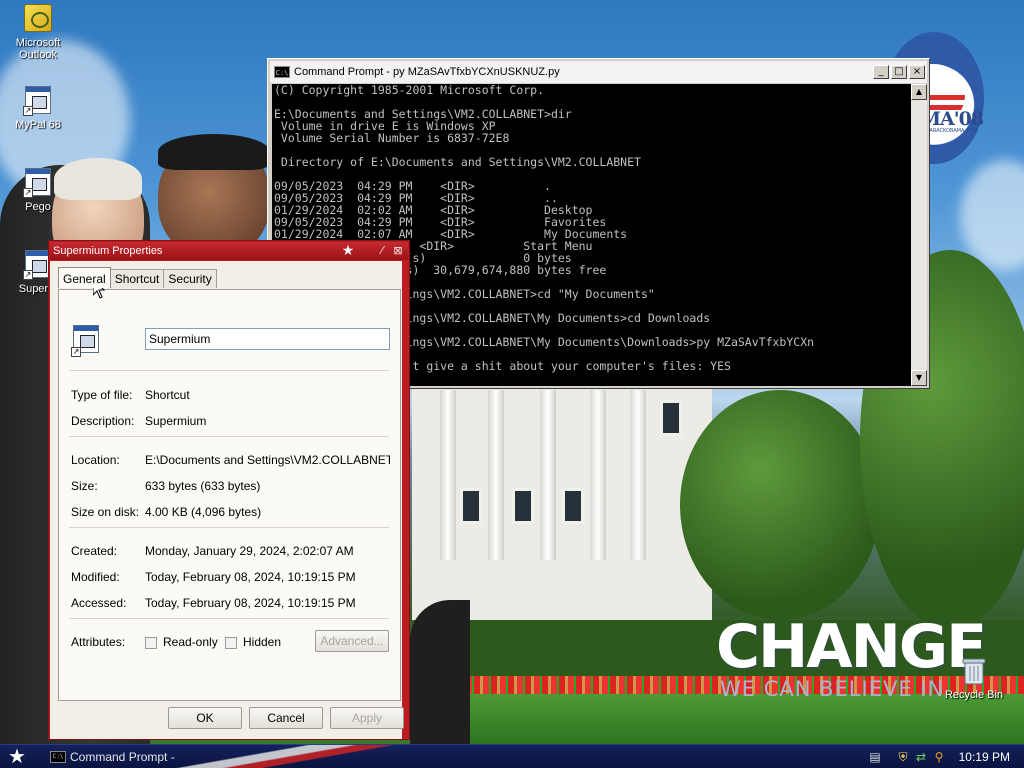  I want to click on star-icon: ★, so click(348, 251).